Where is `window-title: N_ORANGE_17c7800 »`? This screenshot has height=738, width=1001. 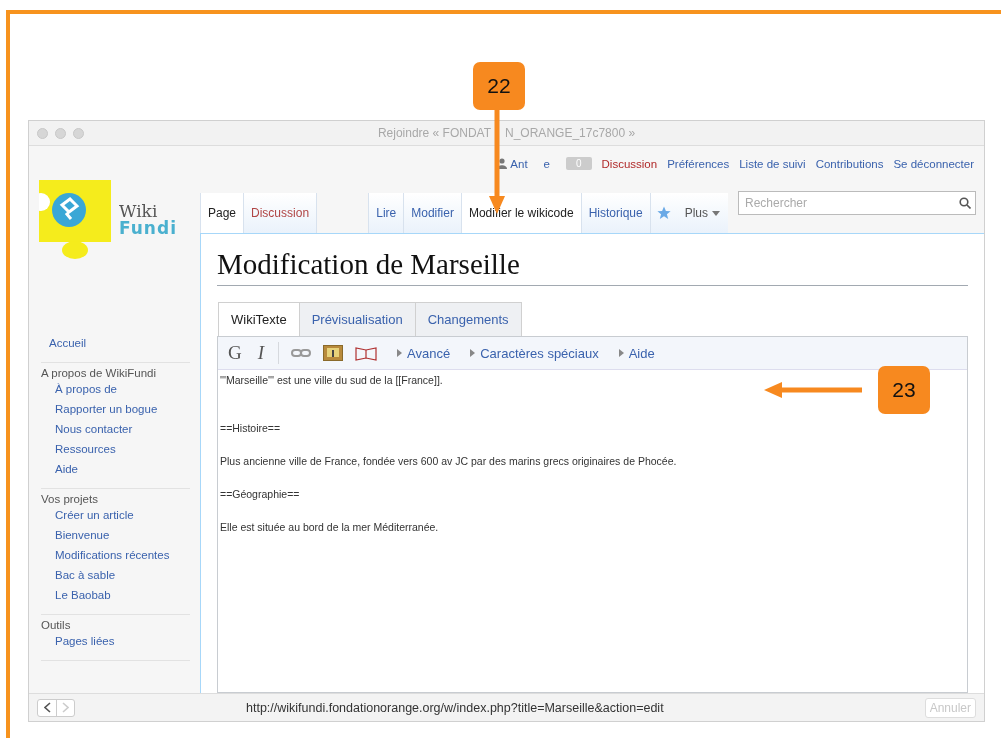 window-title: N_ORANGE_17c7800 » is located at coordinates (570, 133).